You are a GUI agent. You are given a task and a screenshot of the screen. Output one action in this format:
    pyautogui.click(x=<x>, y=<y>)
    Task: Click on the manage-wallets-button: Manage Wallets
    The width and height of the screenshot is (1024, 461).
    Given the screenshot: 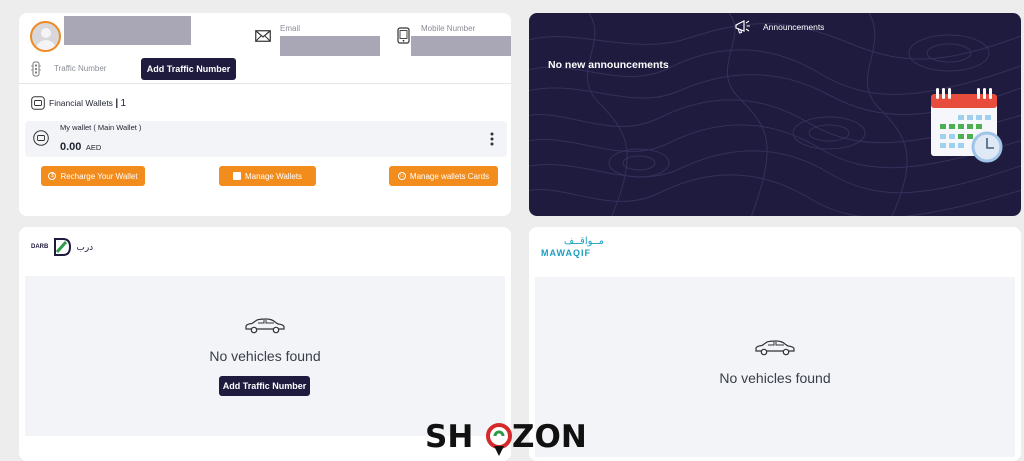 What is the action you would take?
    pyautogui.click(x=267, y=176)
    